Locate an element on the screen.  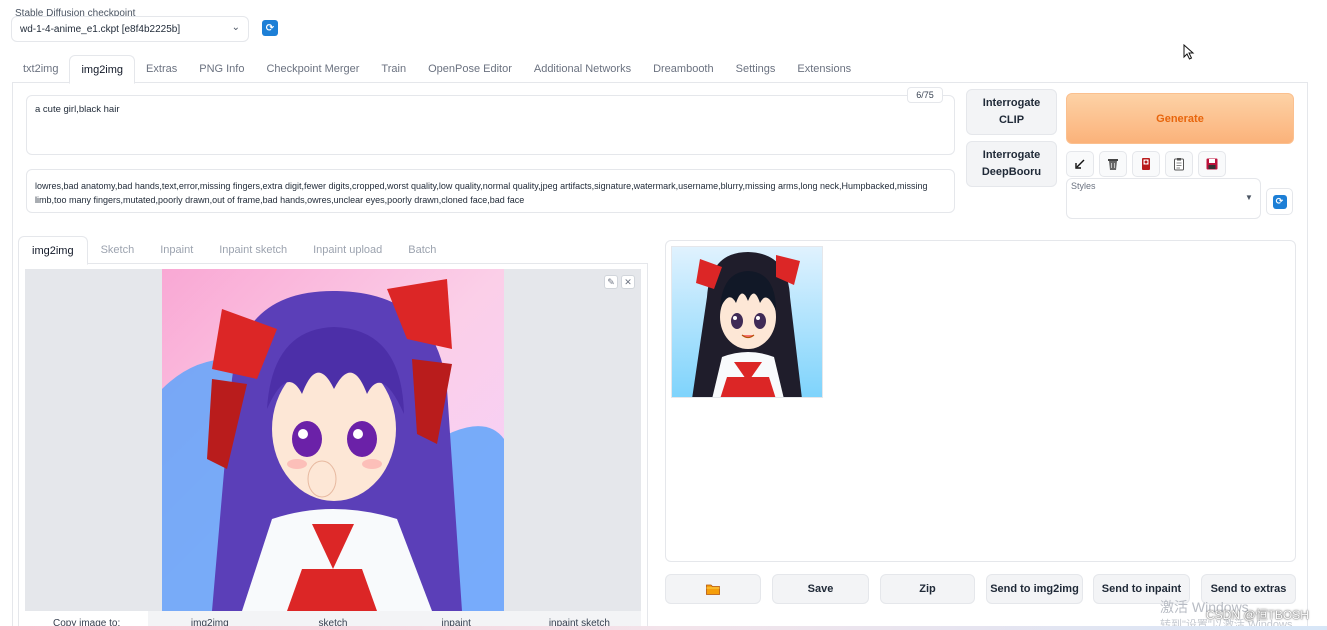
output-anime-image is located at coordinates (747, 322).